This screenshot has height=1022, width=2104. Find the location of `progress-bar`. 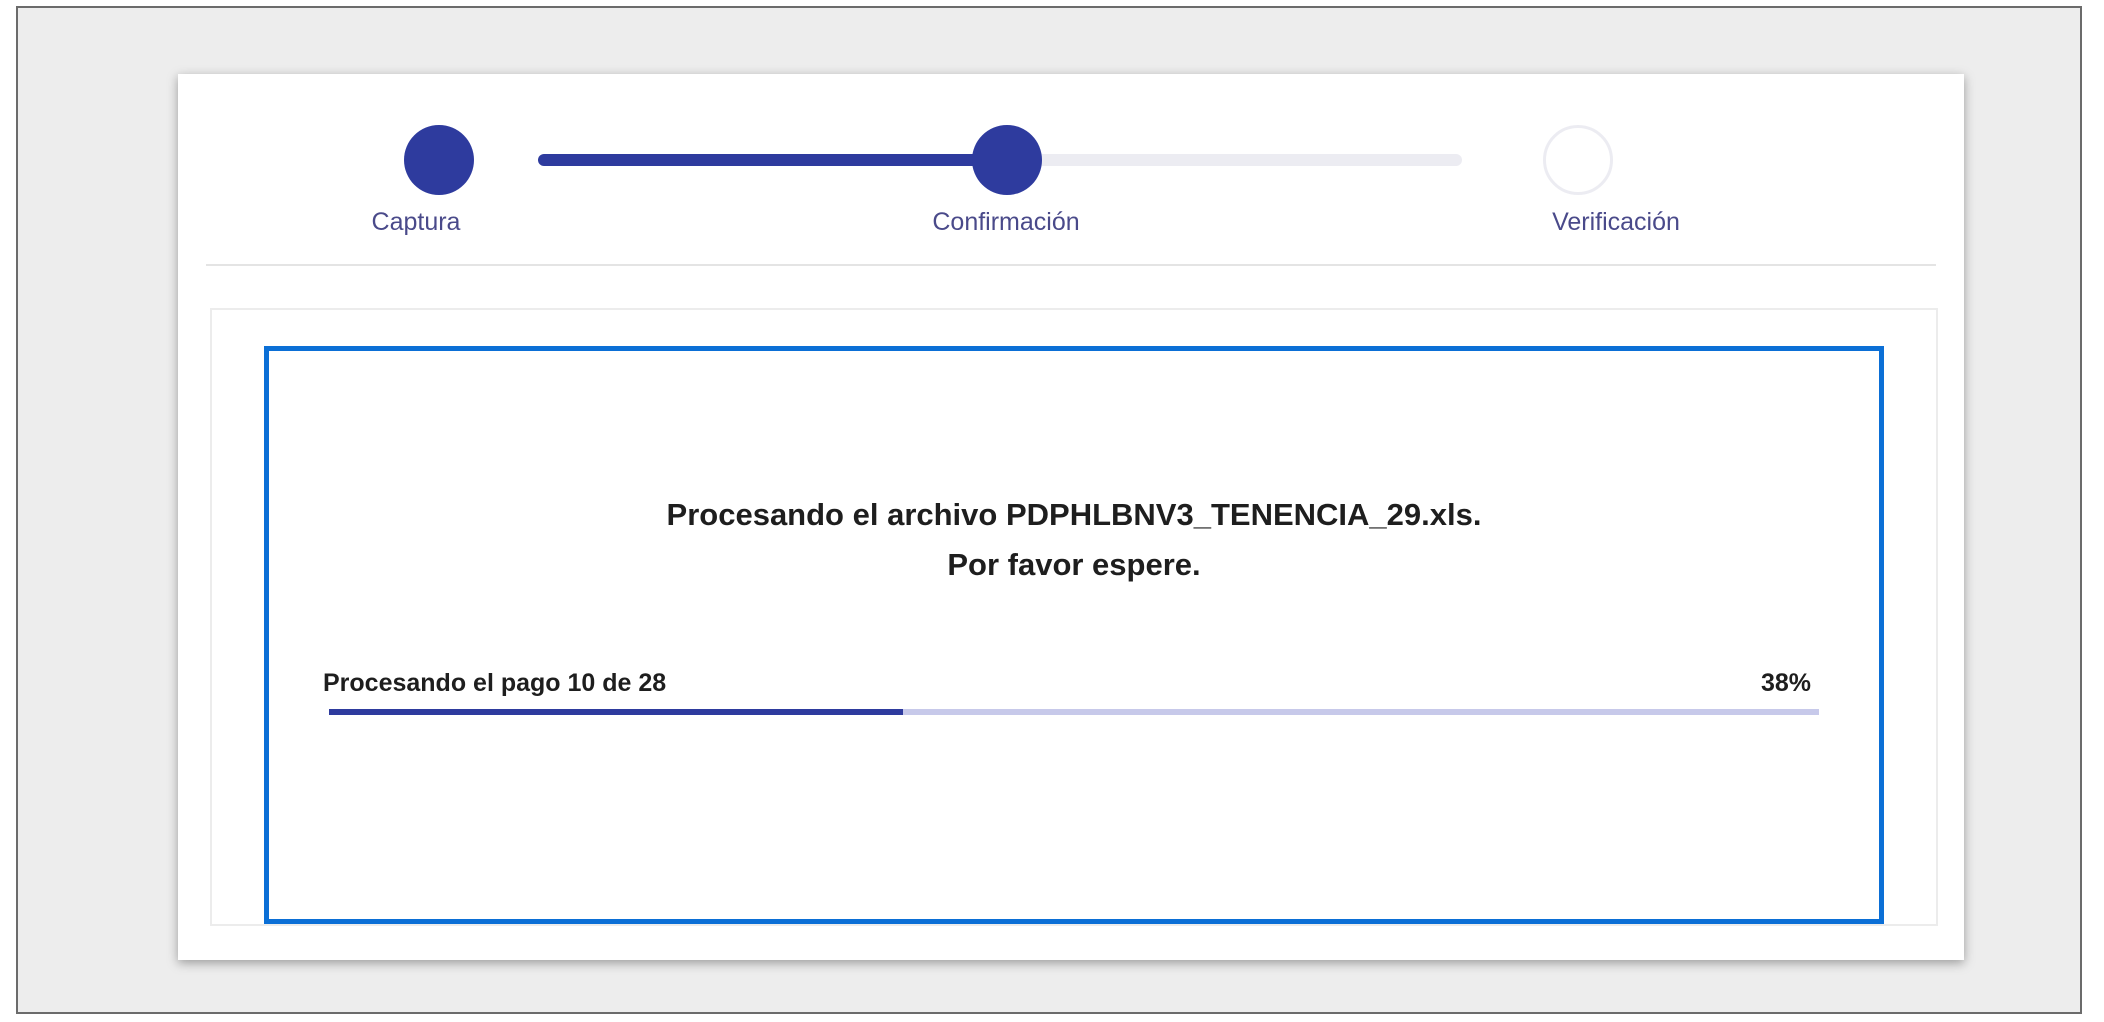

progress-bar is located at coordinates (1074, 712).